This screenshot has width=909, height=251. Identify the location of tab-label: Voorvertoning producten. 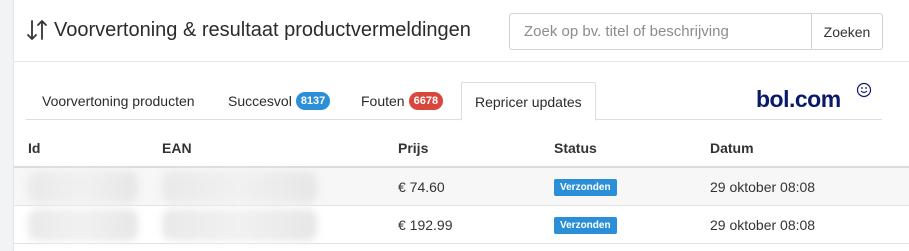
(118, 101).